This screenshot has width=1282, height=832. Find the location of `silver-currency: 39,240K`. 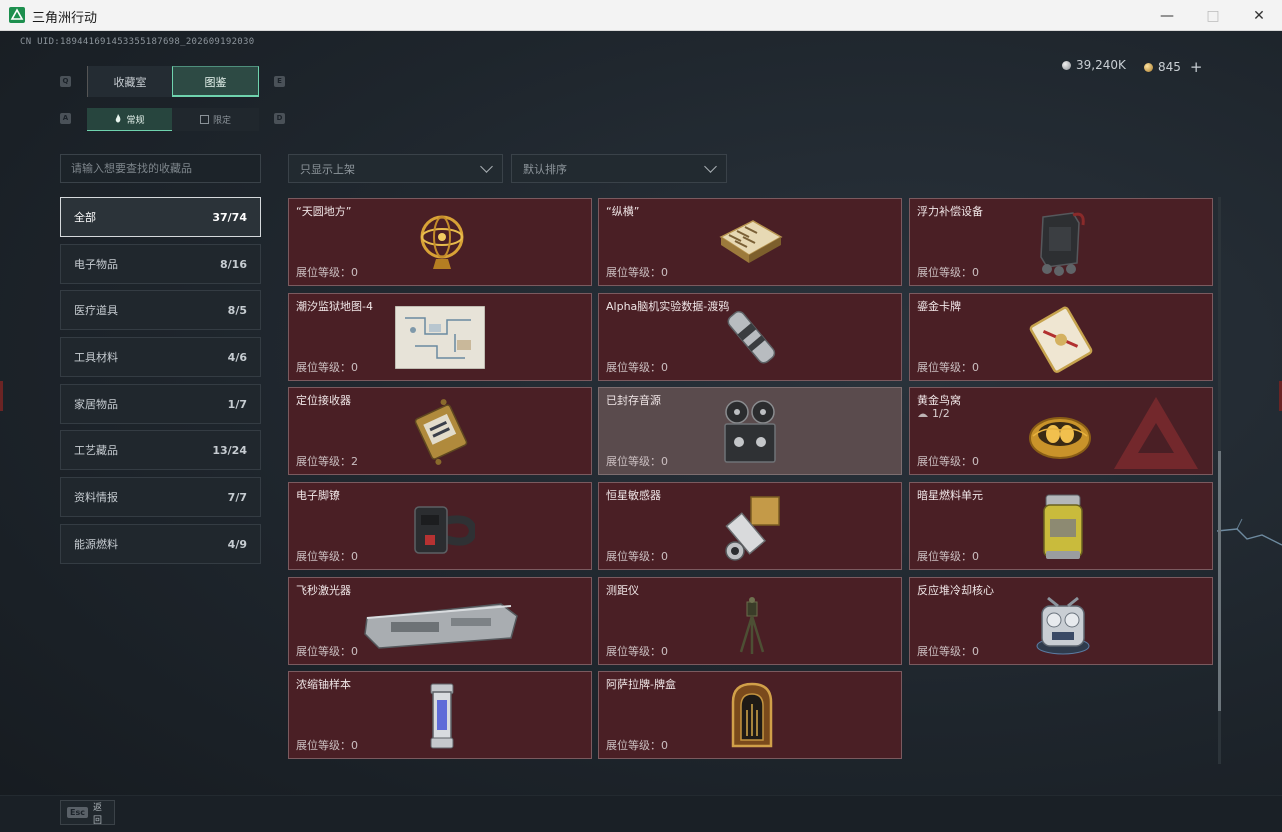

silver-currency: 39,240K is located at coordinates (1094, 65).